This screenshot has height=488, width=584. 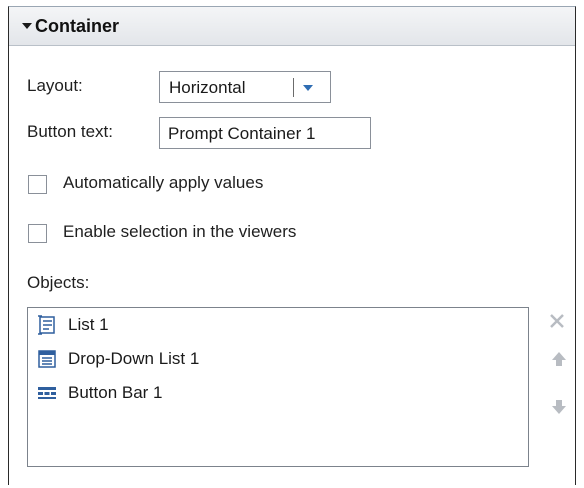 I want to click on button-text-value: Prompt Container 1, so click(x=242, y=133).